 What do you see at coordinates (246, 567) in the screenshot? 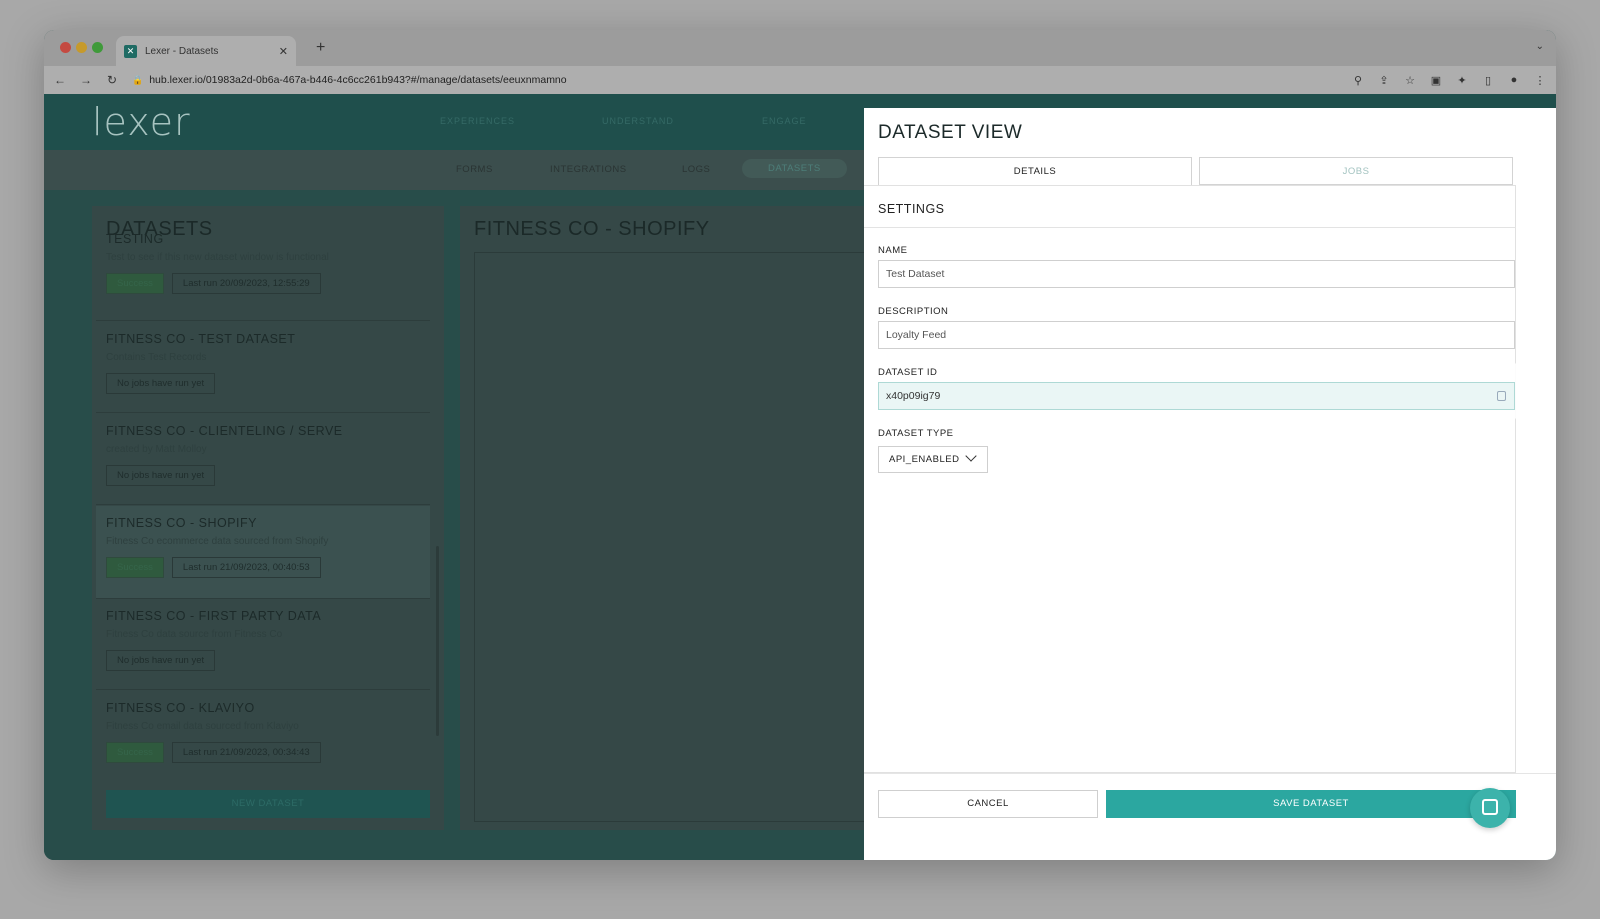
I see `last-run: Last run 21/09/2023, 00:40:53` at bounding box center [246, 567].